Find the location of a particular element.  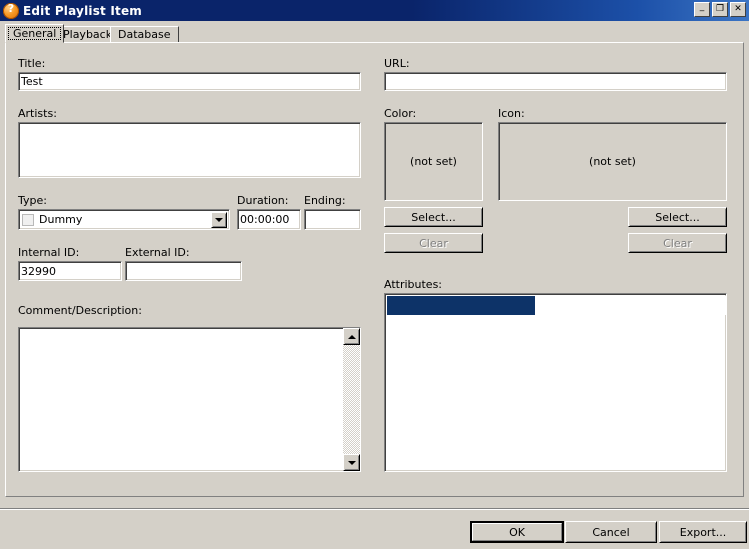

close-icon: ✕ is located at coordinates (738, 9).